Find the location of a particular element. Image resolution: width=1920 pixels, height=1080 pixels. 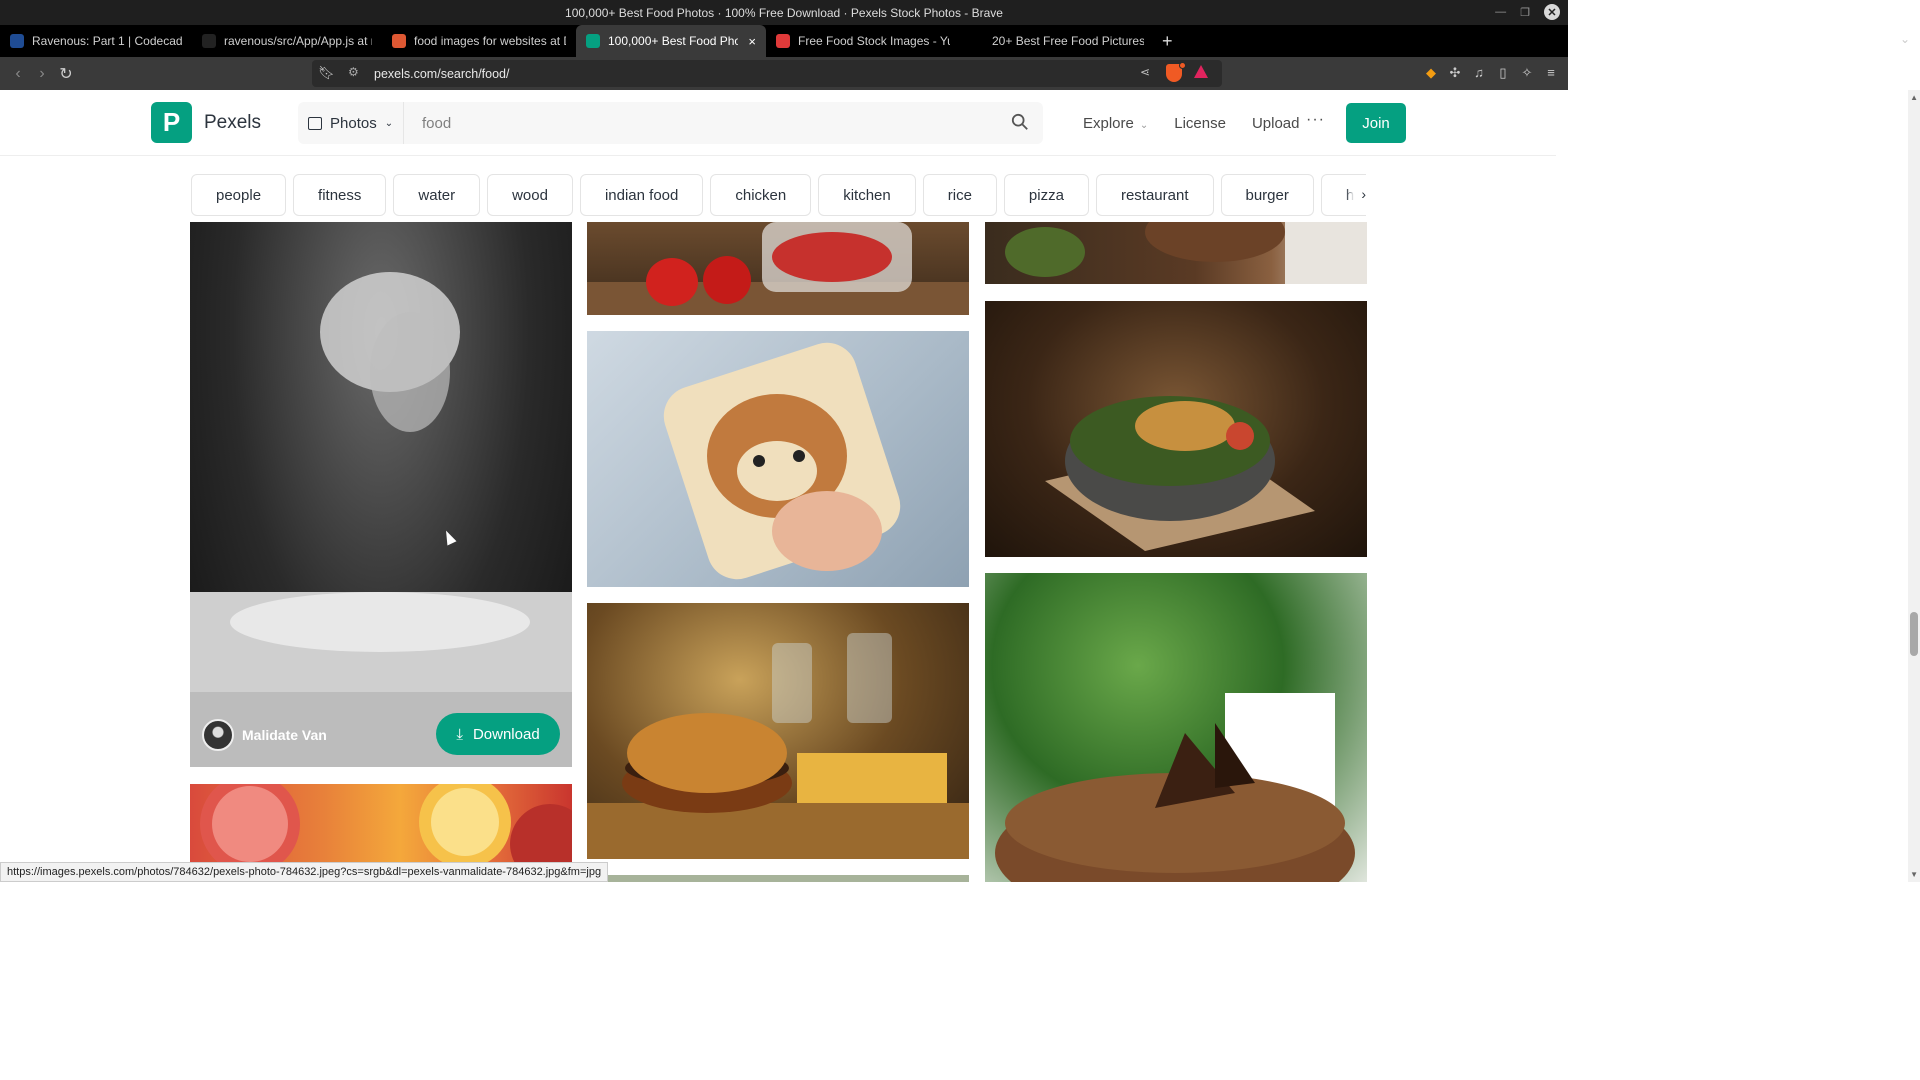

tab-5: 20+ Best Free Food Pictures on is located at coordinates (1057, 41).